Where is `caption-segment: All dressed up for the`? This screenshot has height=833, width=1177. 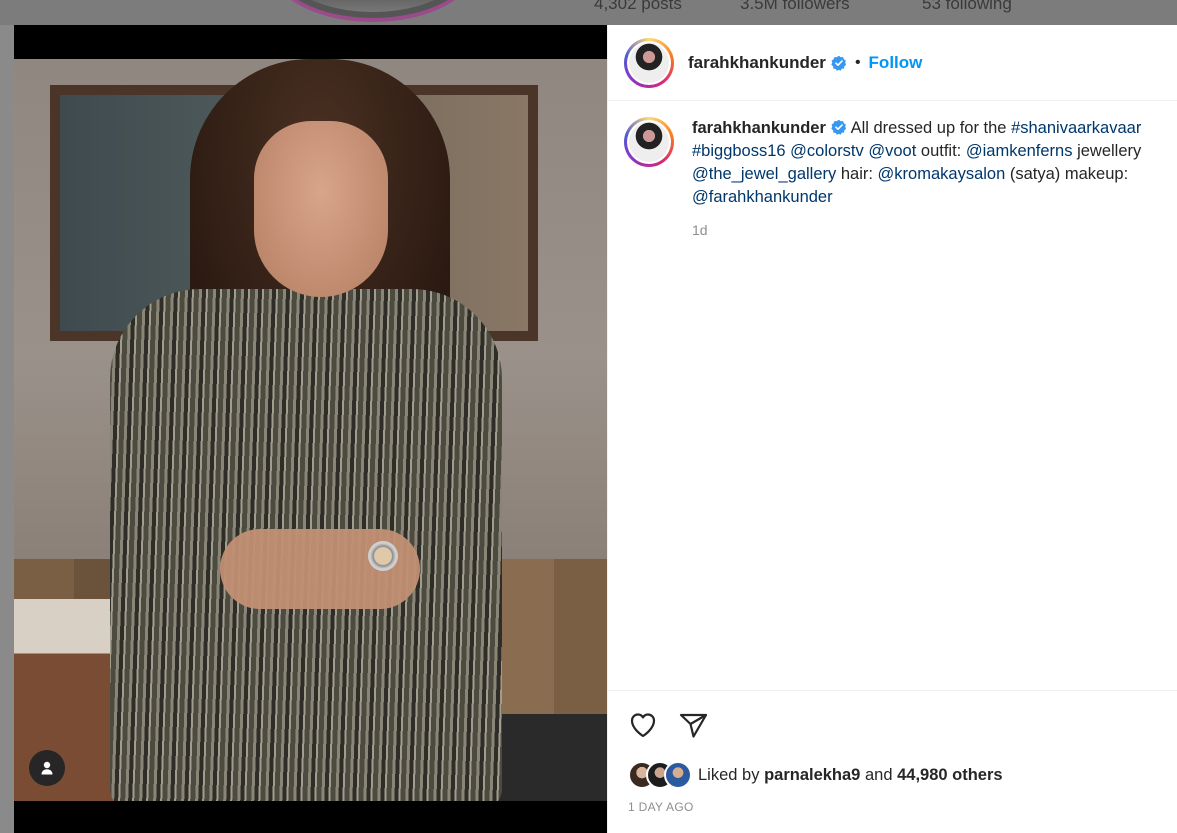
caption-segment: All dressed up for the is located at coordinates (928, 128).